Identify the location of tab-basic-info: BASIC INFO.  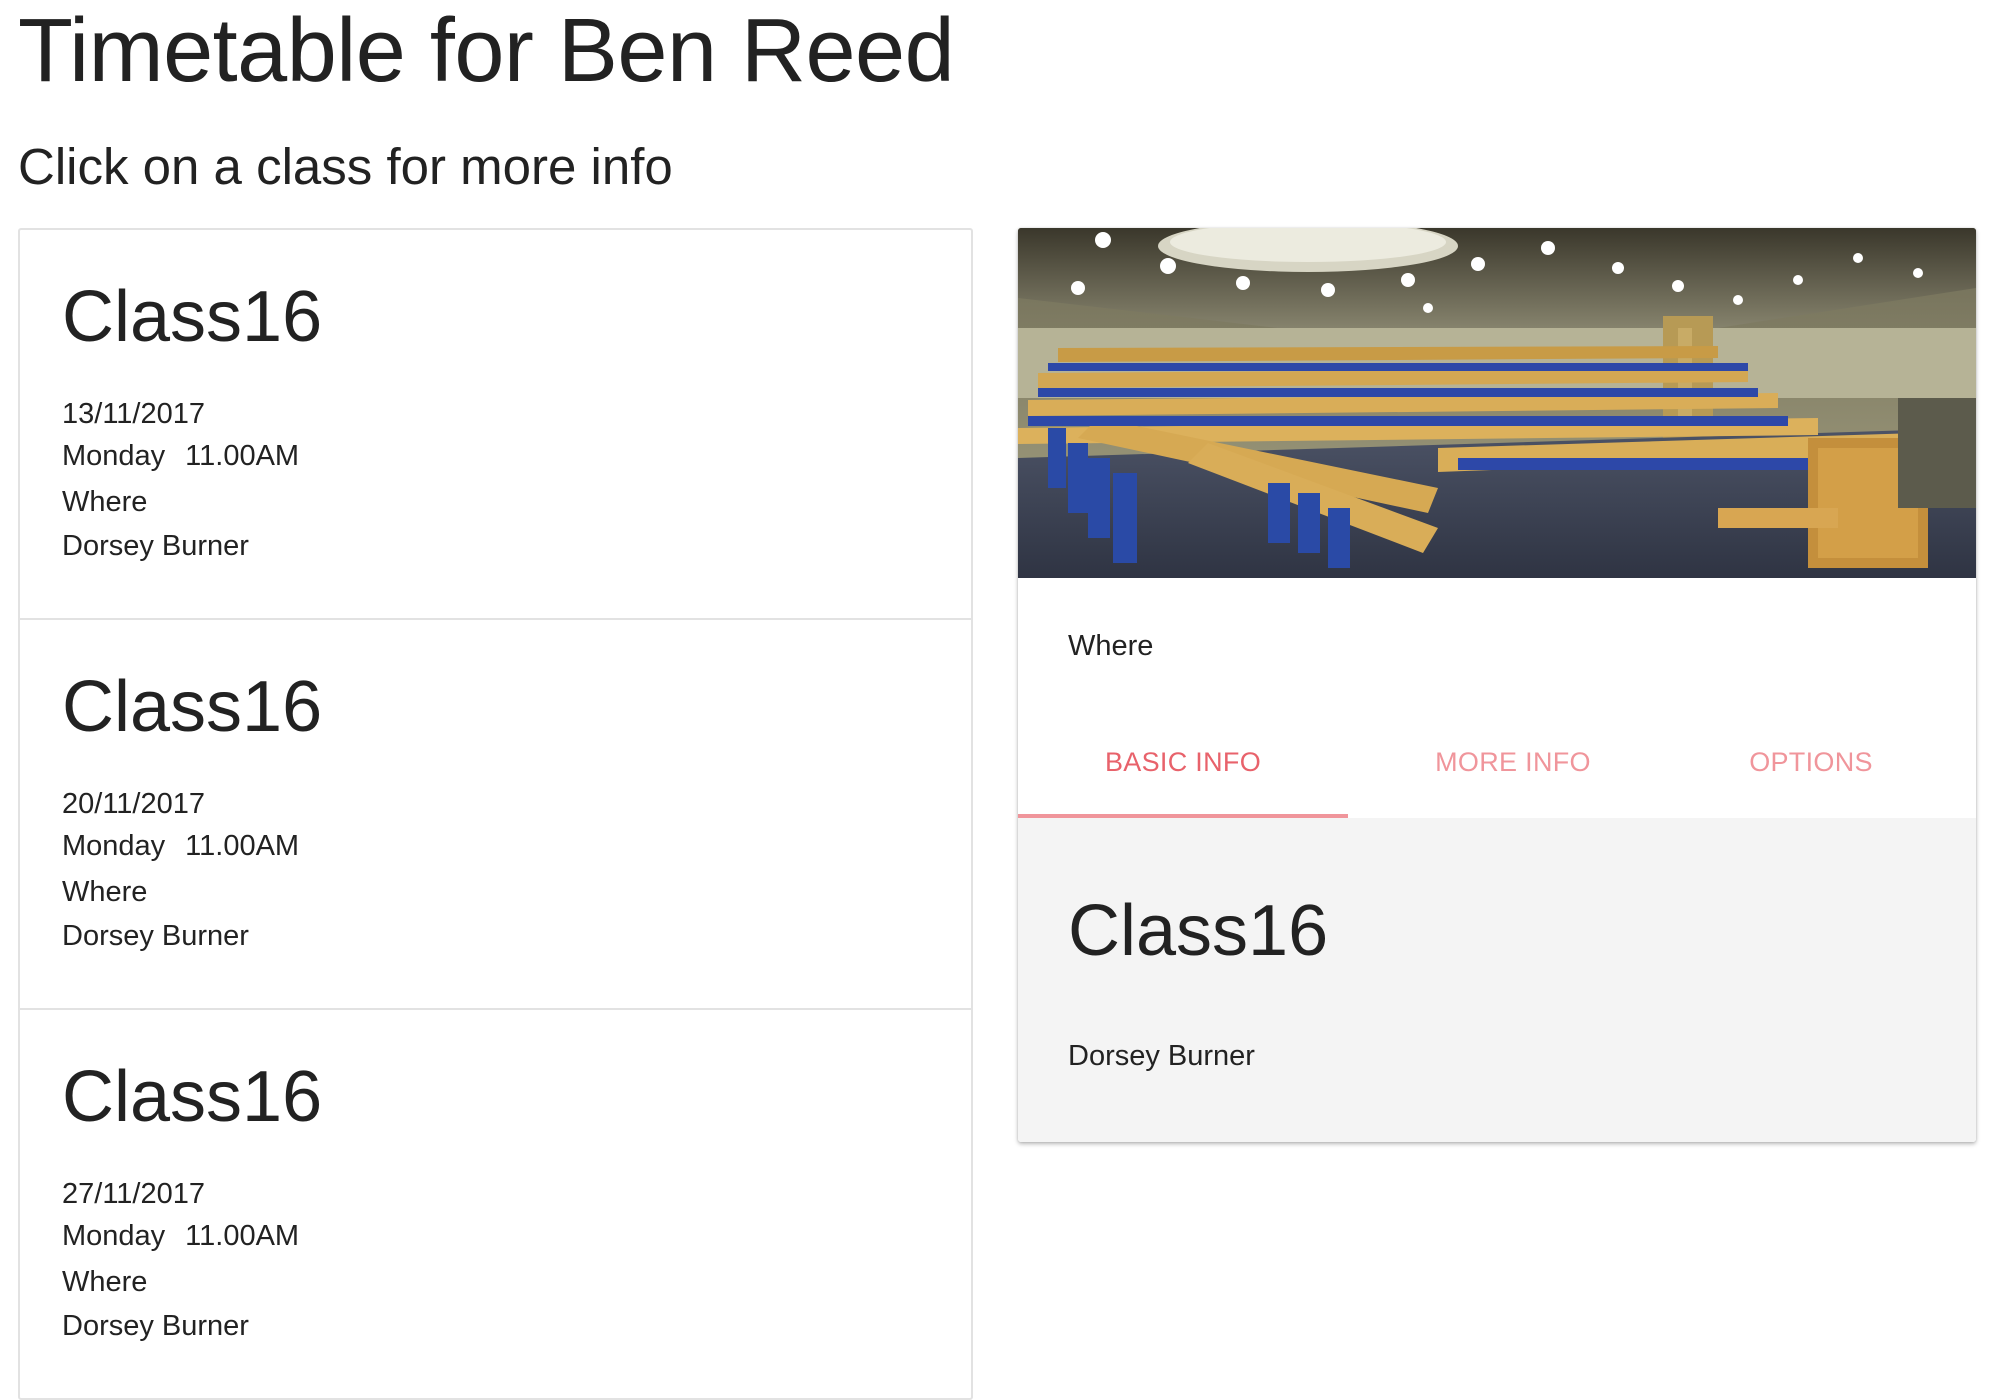
(1183, 762).